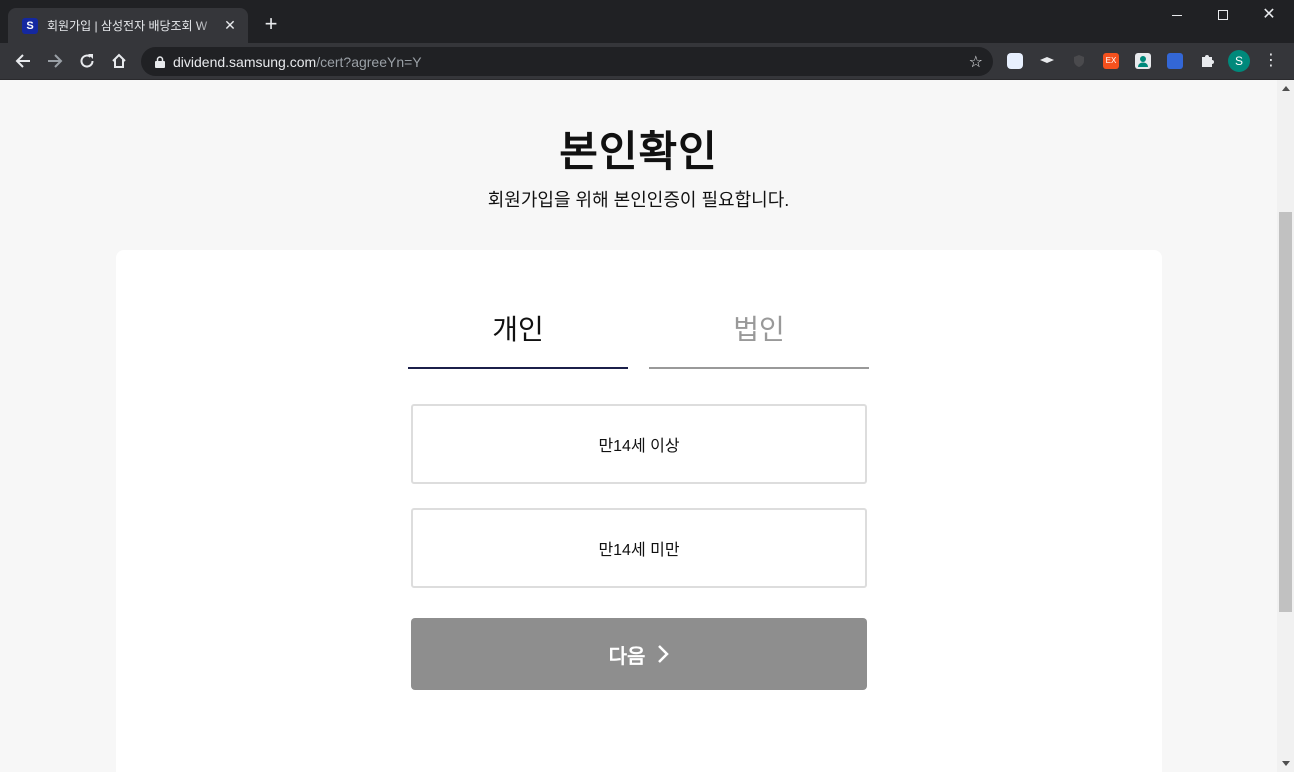  Describe the element at coordinates (638, 337) in the screenshot. I see `member-type-tabs: 개인 법인` at that location.